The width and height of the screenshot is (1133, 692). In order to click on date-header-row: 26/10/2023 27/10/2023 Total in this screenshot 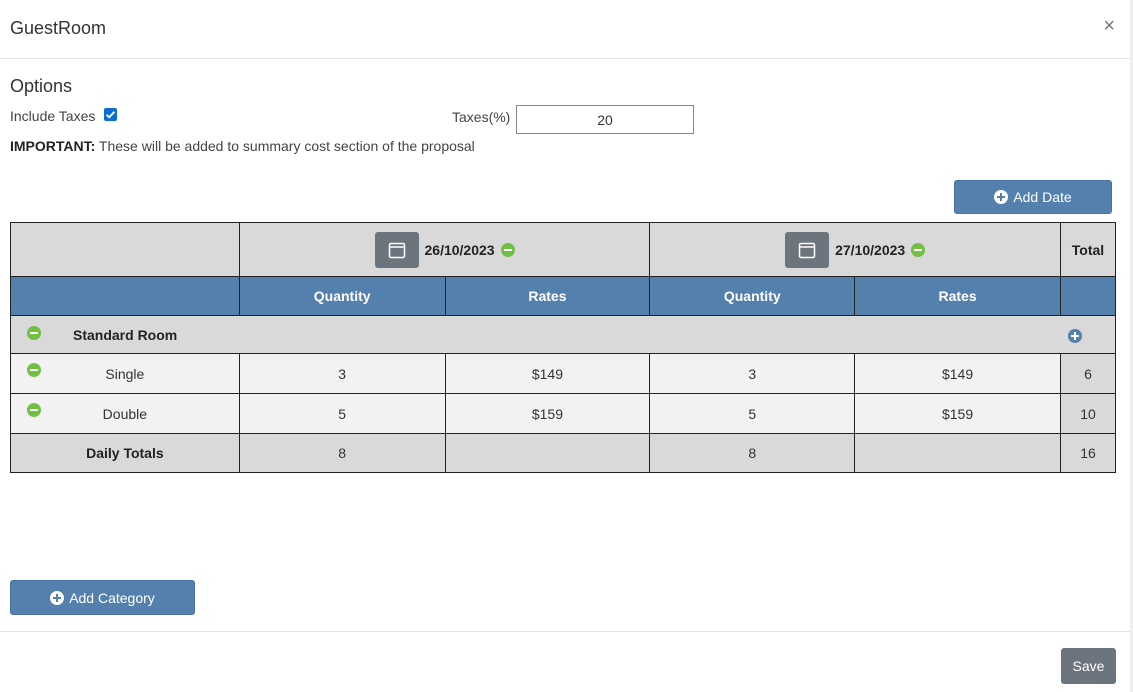, I will do `click(563, 249)`.